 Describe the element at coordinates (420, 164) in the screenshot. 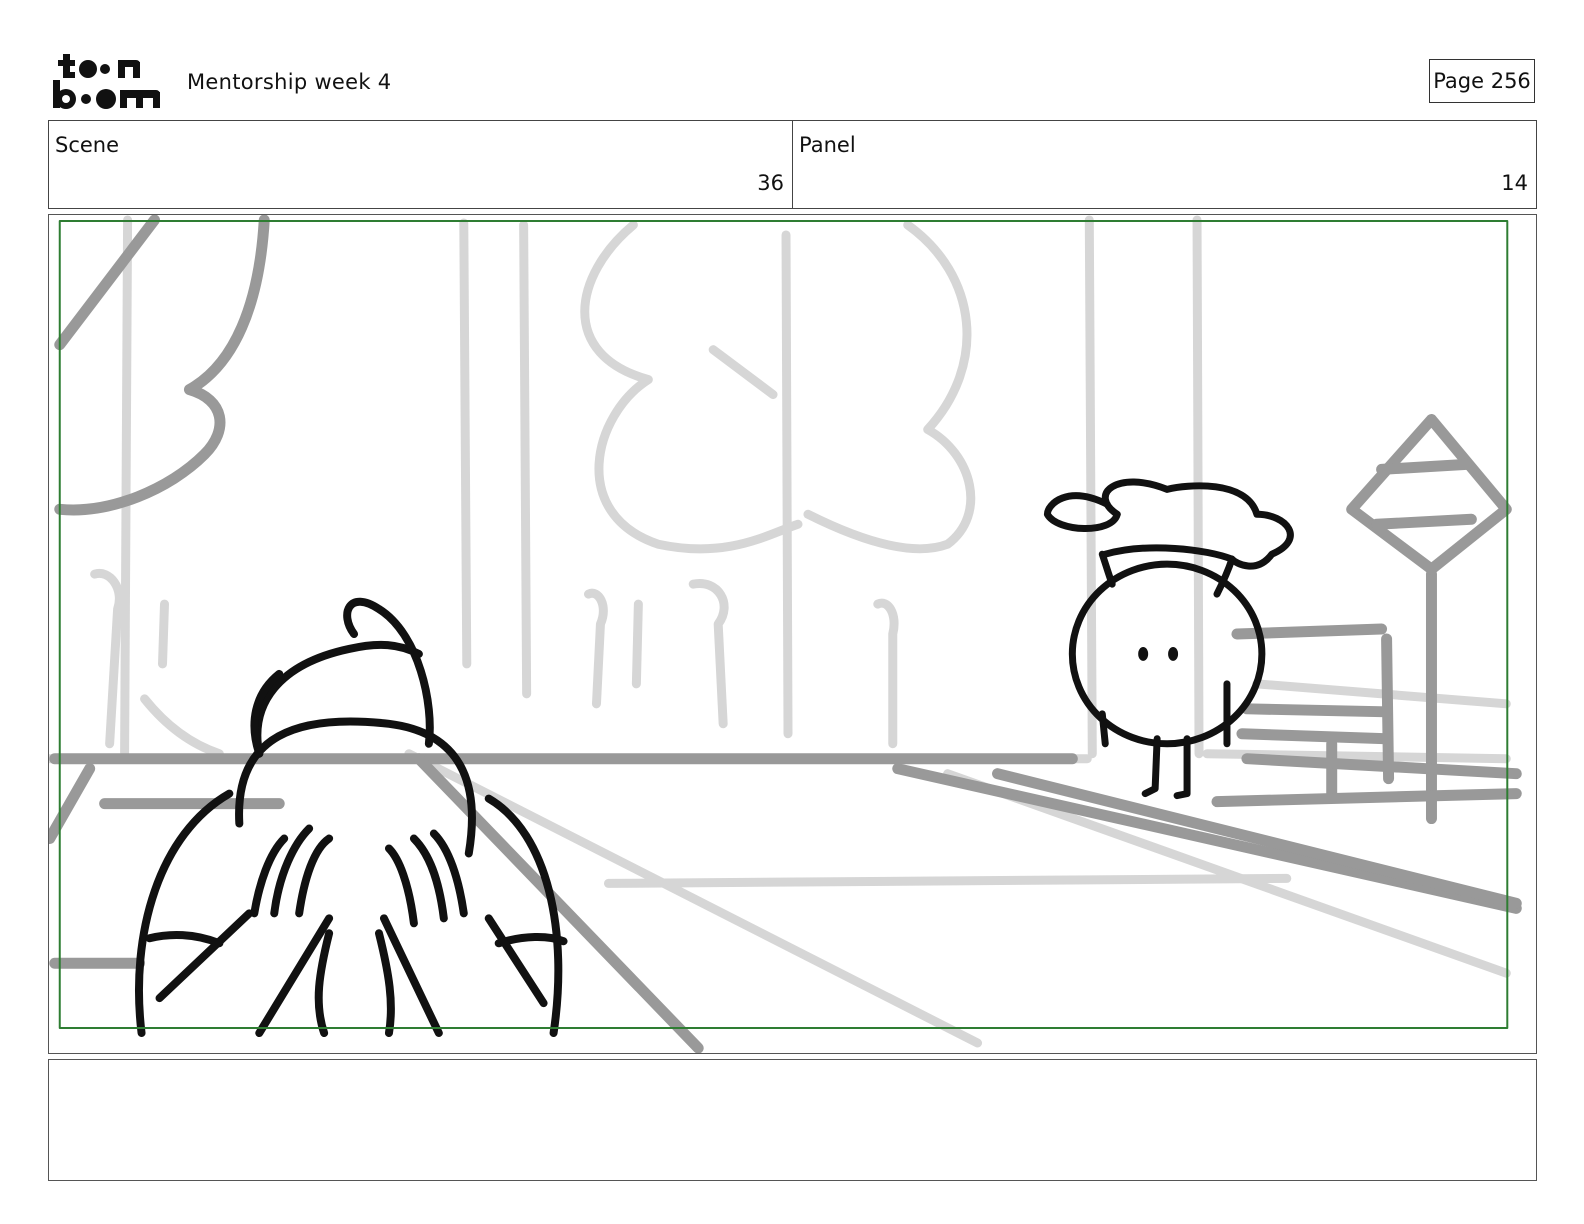

I see `scene-cell: Scene 36` at that location.